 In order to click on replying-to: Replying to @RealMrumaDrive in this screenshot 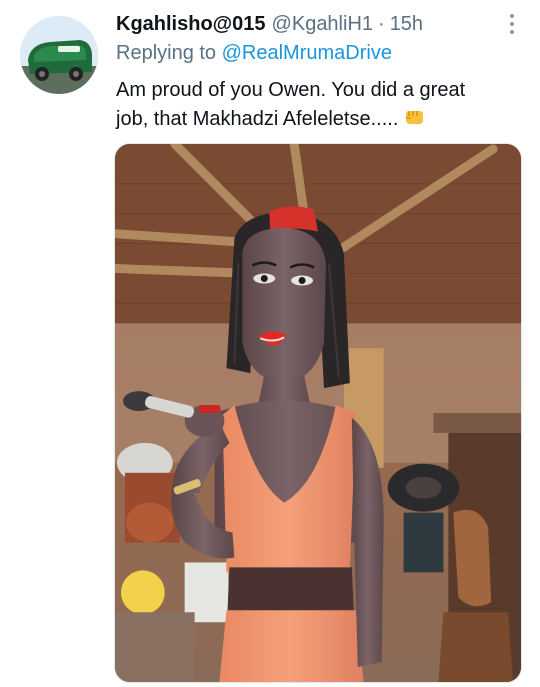, I will do `click(254, 53)`.